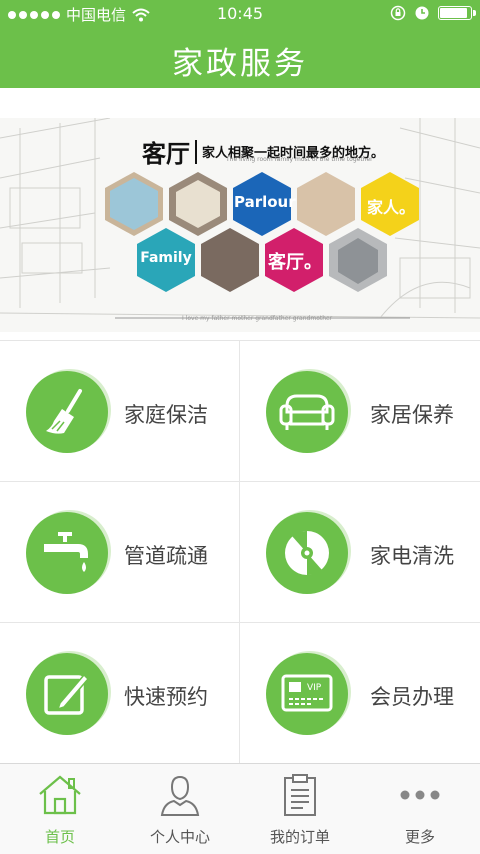  What do you see at coordinates (166, 154) in the screenshot?
I see `banner-heading: 客厅` at bounding box center [166, 154].